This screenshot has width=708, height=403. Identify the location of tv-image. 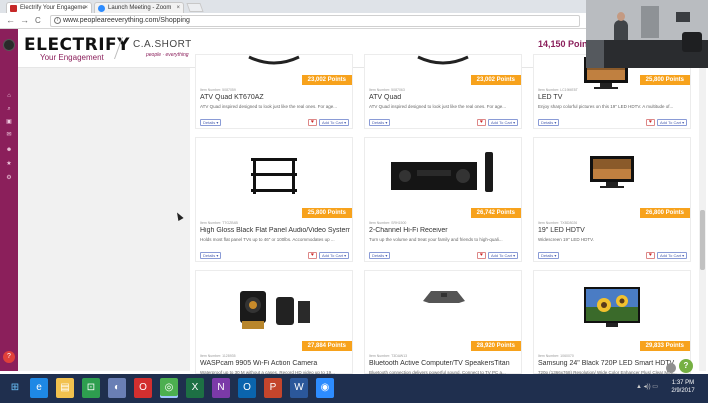
(612, 174).